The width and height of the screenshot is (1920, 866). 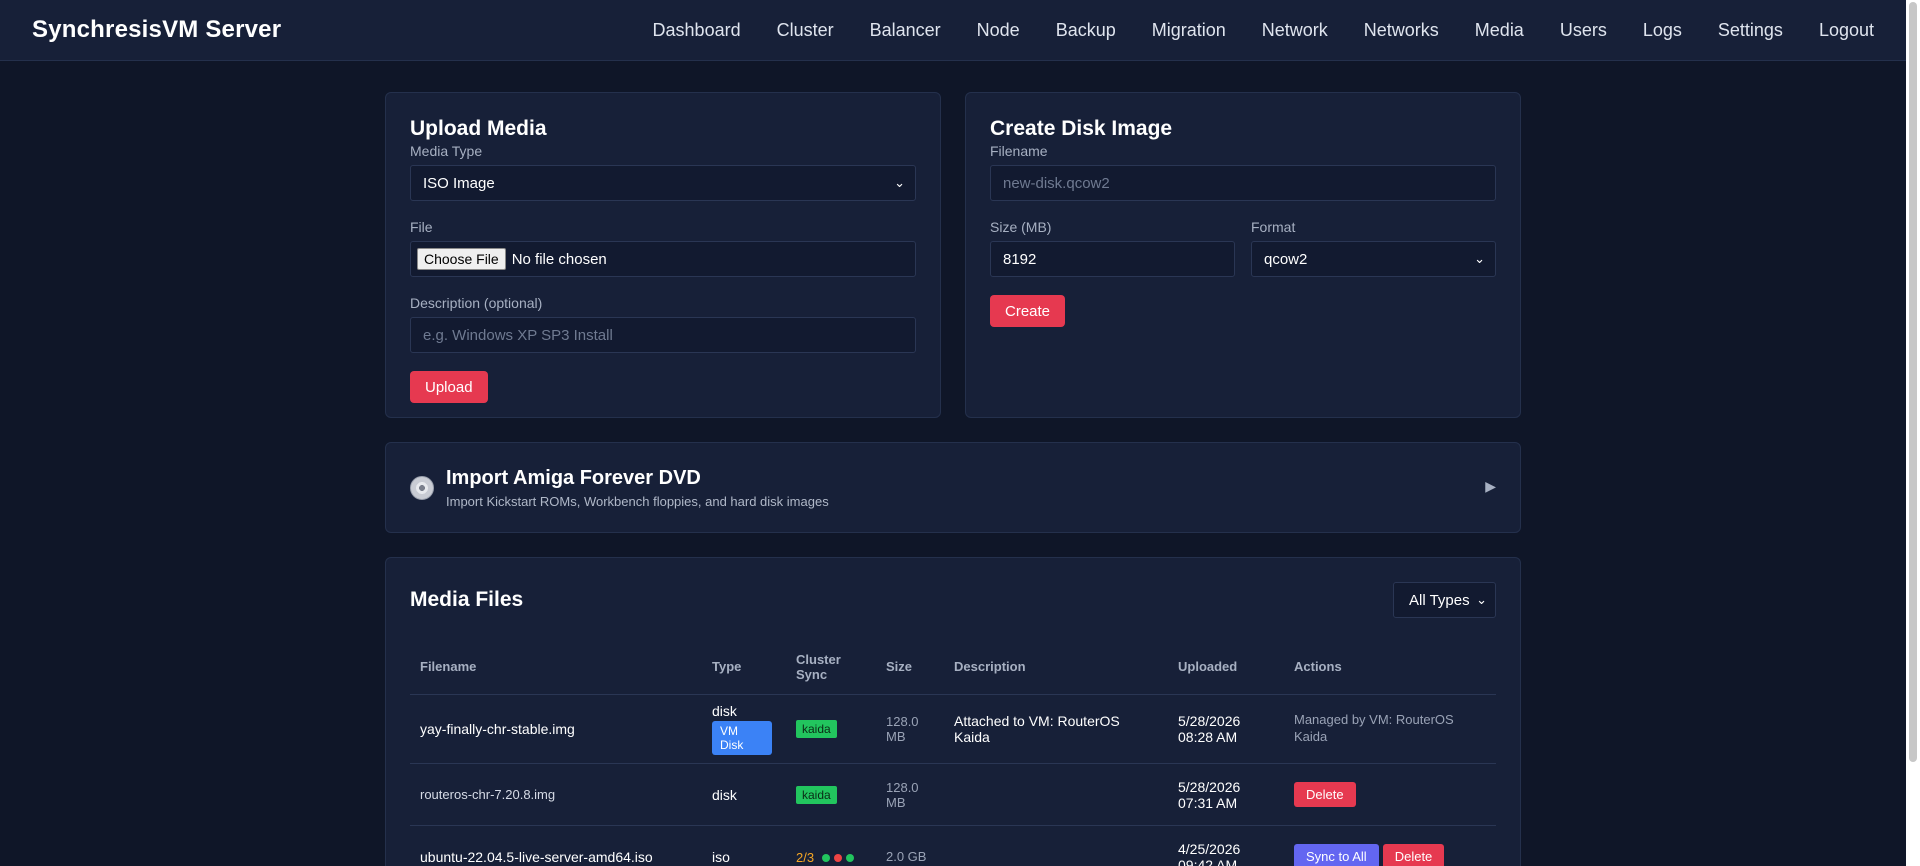 I want to click on uploaded-cell: 5/28/2026 07:31 AM, so click(x=1226, y=795).